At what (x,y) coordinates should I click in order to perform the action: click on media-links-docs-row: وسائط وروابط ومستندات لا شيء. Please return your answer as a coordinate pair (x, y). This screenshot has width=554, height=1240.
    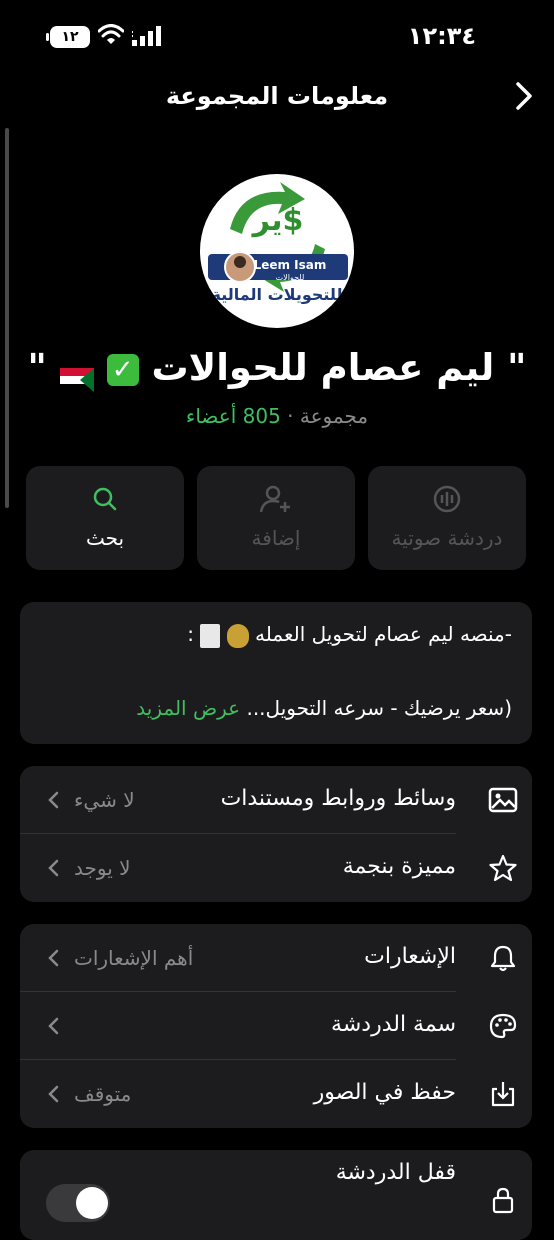
    Looking at the image, I should click on (276, 800).